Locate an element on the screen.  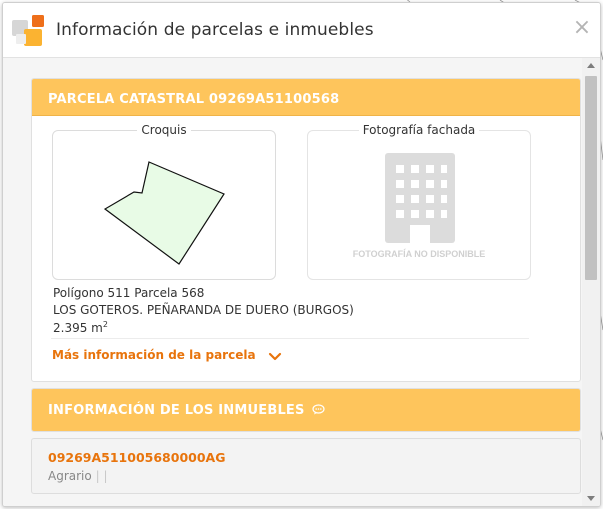
parcel-sketch is located at coordinates (164, 213).